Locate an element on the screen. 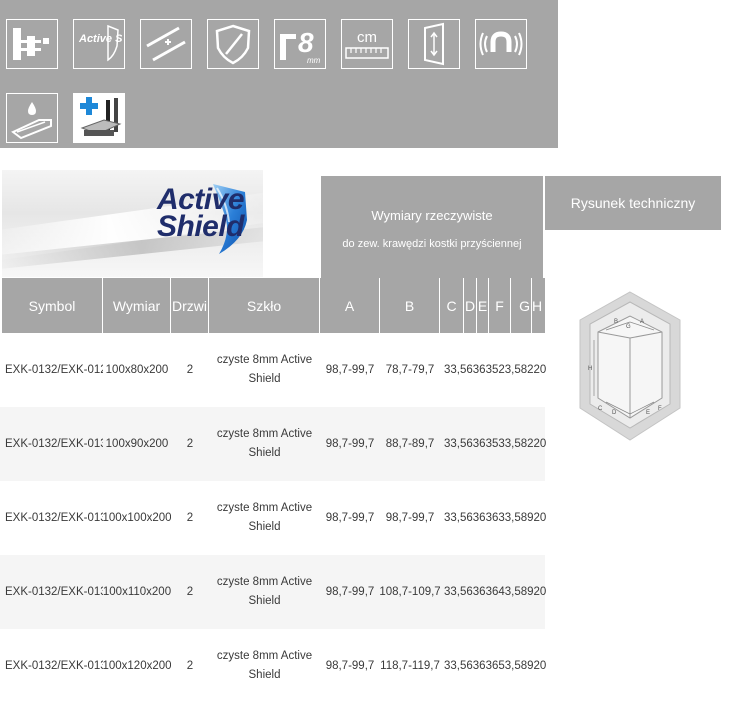  technical-drawing: A B C D E F G H is located at coordinates (630, 366).